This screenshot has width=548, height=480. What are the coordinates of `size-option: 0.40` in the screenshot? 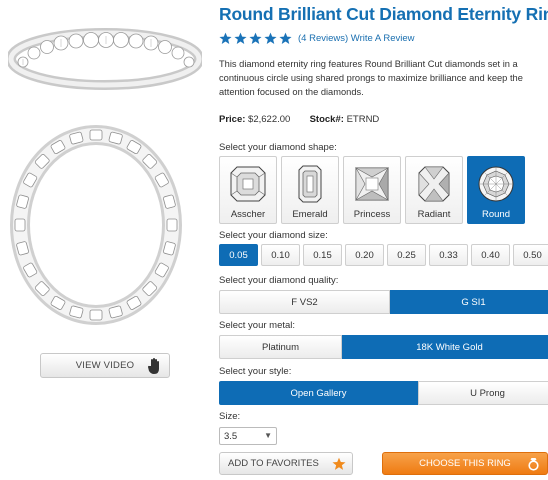 It's located at (490, 255).